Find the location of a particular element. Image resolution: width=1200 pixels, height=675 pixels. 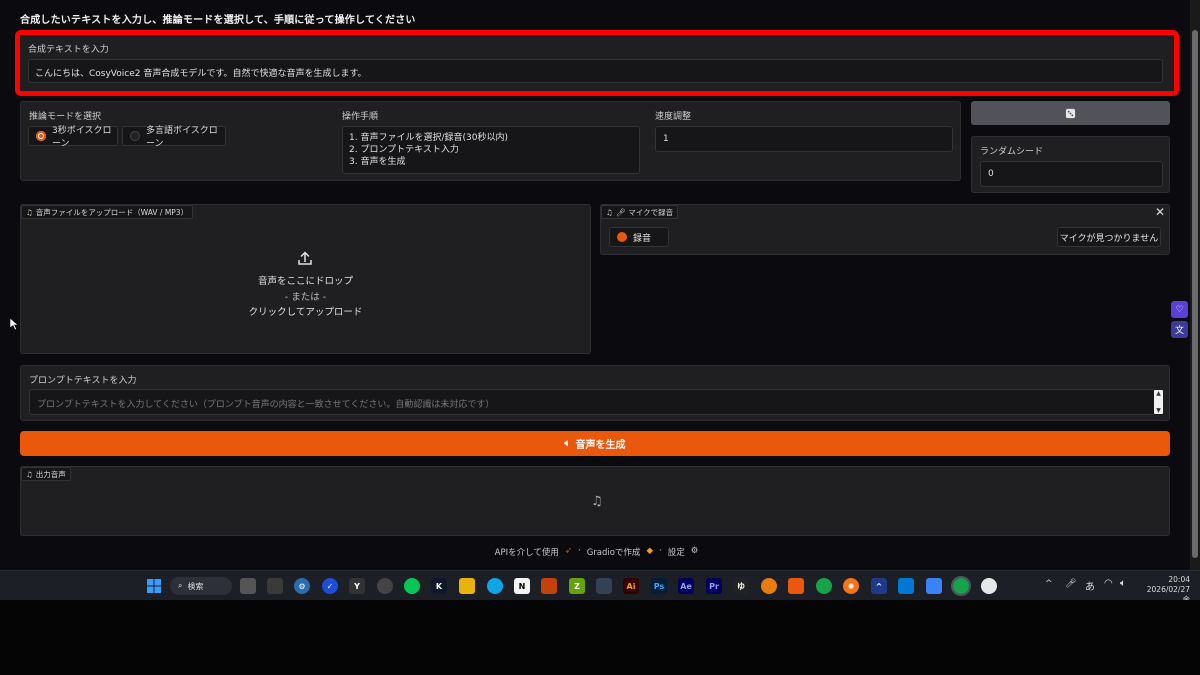

step-item: 2. プロンプトテキスト入力 is located at coordinates (404, 150).